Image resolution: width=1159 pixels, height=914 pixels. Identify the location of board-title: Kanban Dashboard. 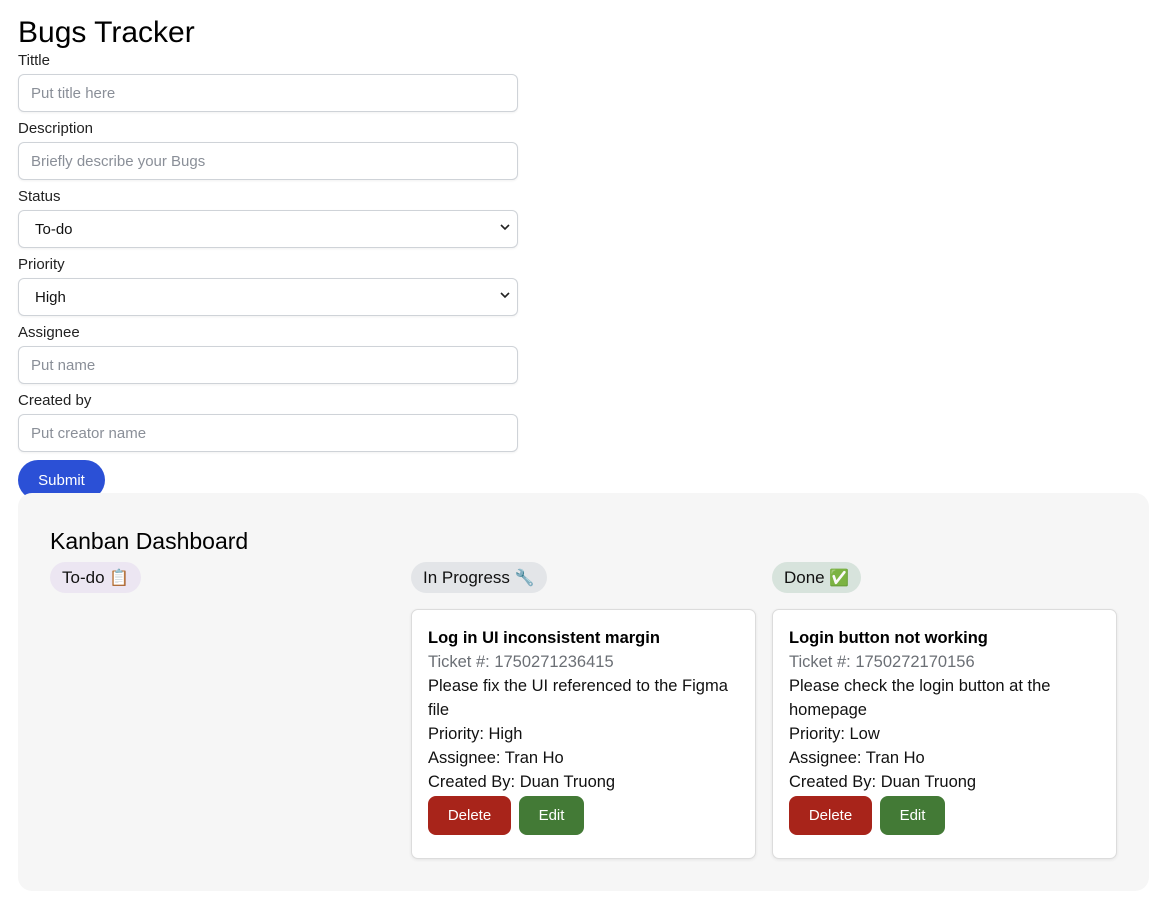
(149, 541).